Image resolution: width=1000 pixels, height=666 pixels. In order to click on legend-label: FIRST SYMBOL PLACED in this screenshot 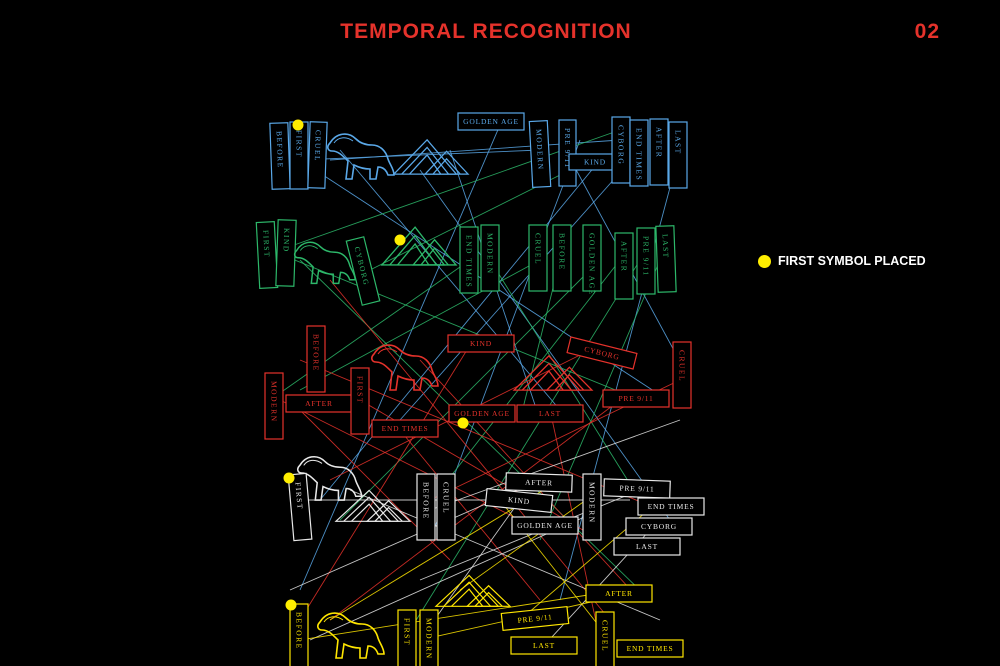, I will do `click(852, 261)`.